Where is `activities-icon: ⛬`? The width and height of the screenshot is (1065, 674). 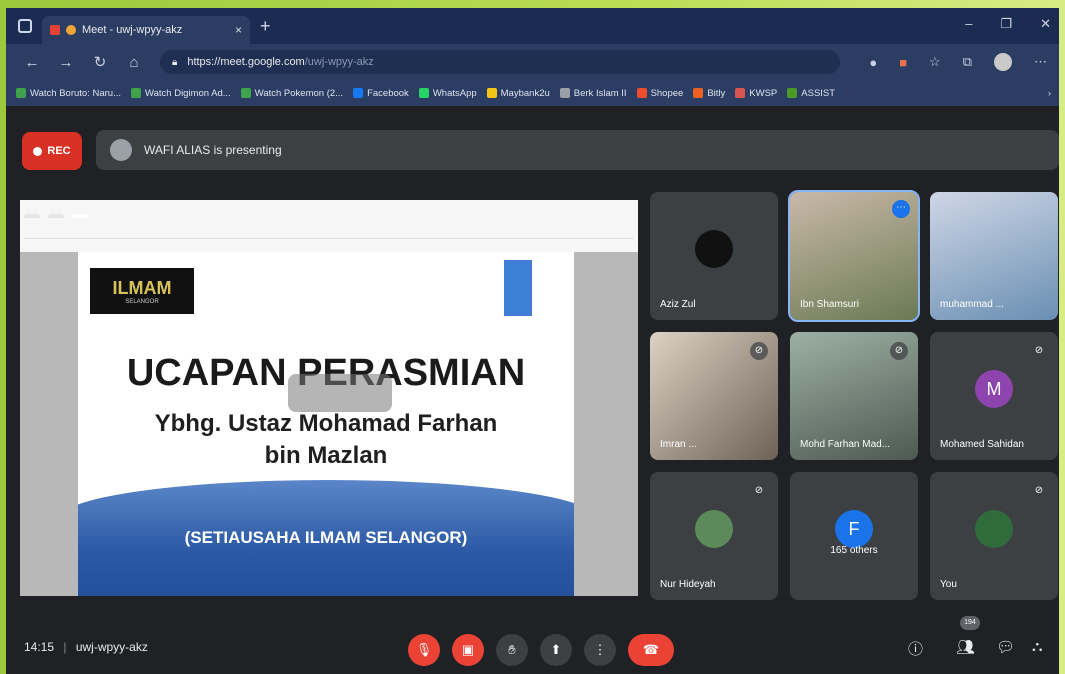 activities-icon: ⛬ is located at coordinates (1037, 646).